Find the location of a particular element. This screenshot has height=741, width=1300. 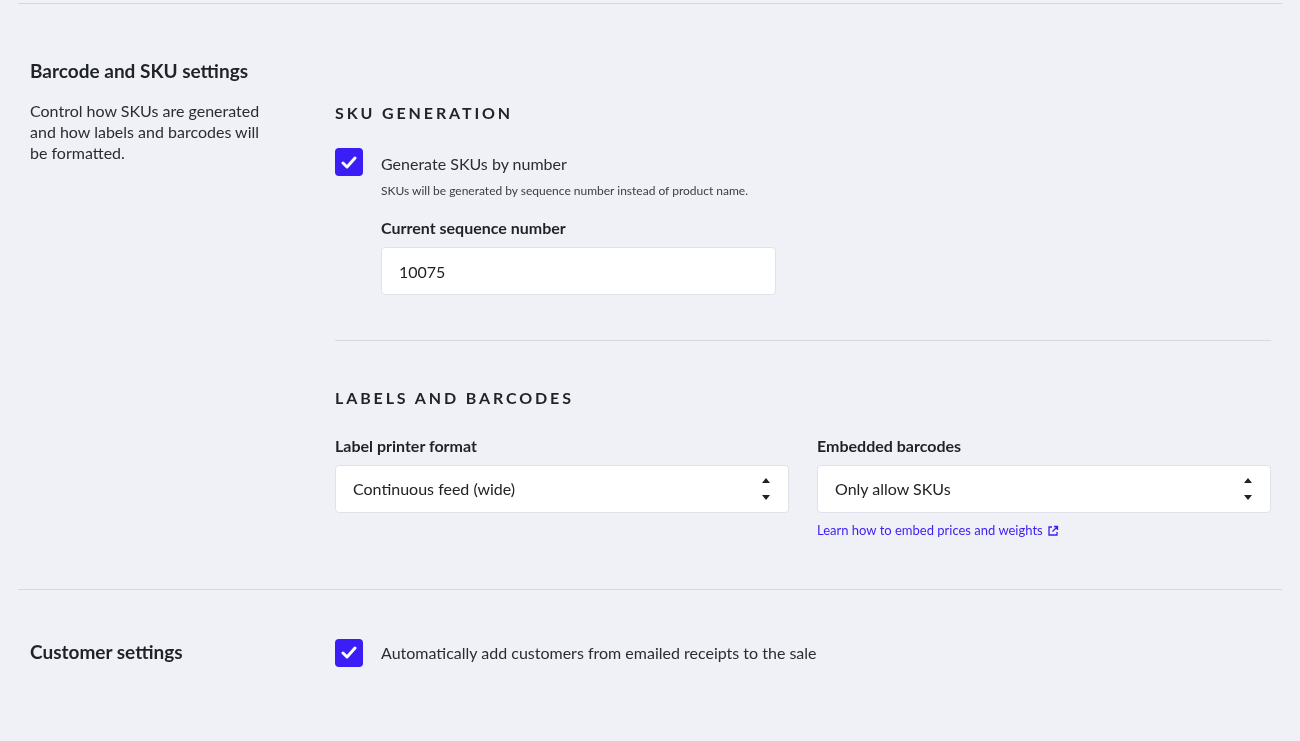

field-label: Label printer format is located at coordinates (406, 446).